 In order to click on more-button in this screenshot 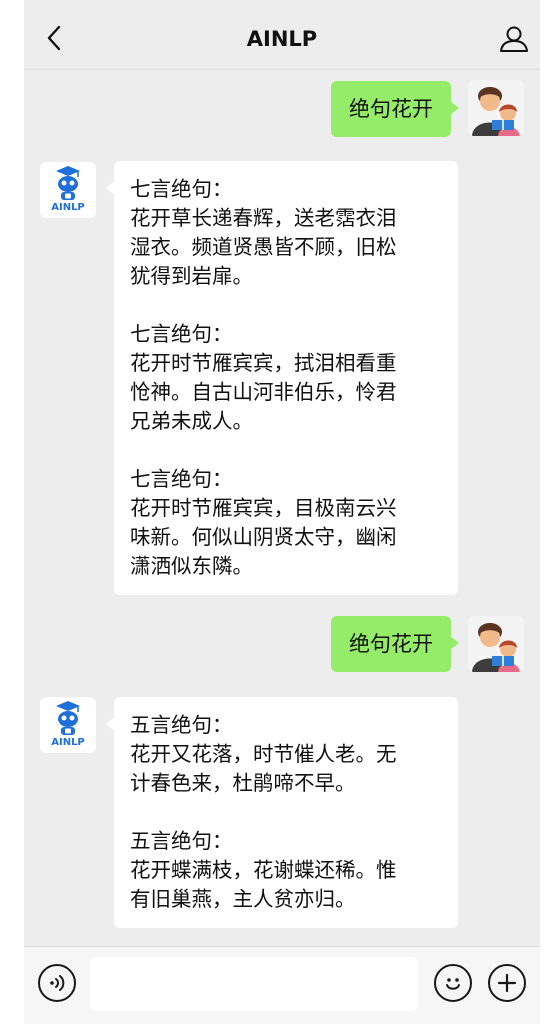, I will do `click(507, 983)`.